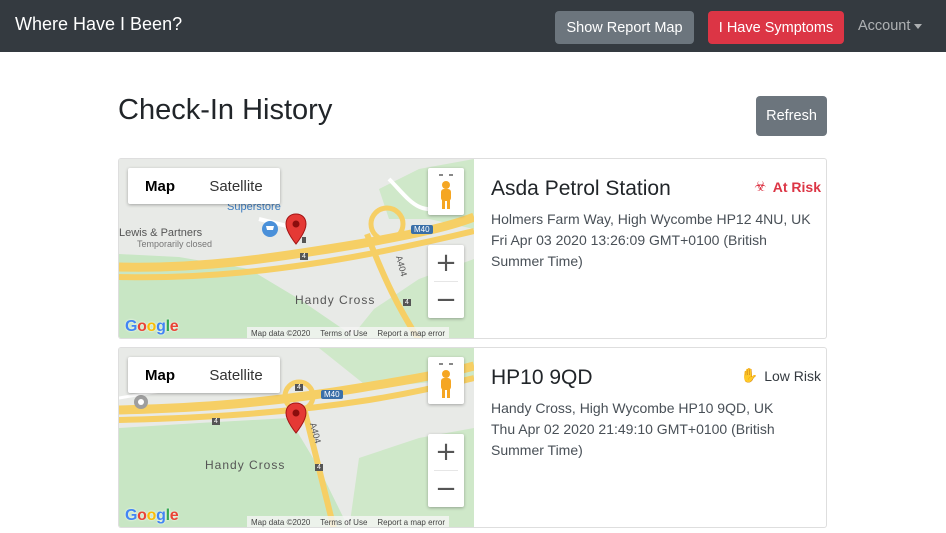  I want to click on shopping-cart-icon, so click(270, 229).